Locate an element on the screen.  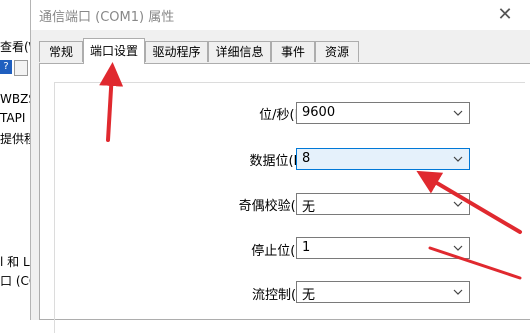
baud-rate-select: 9600 is located at coordinates (383, 113).